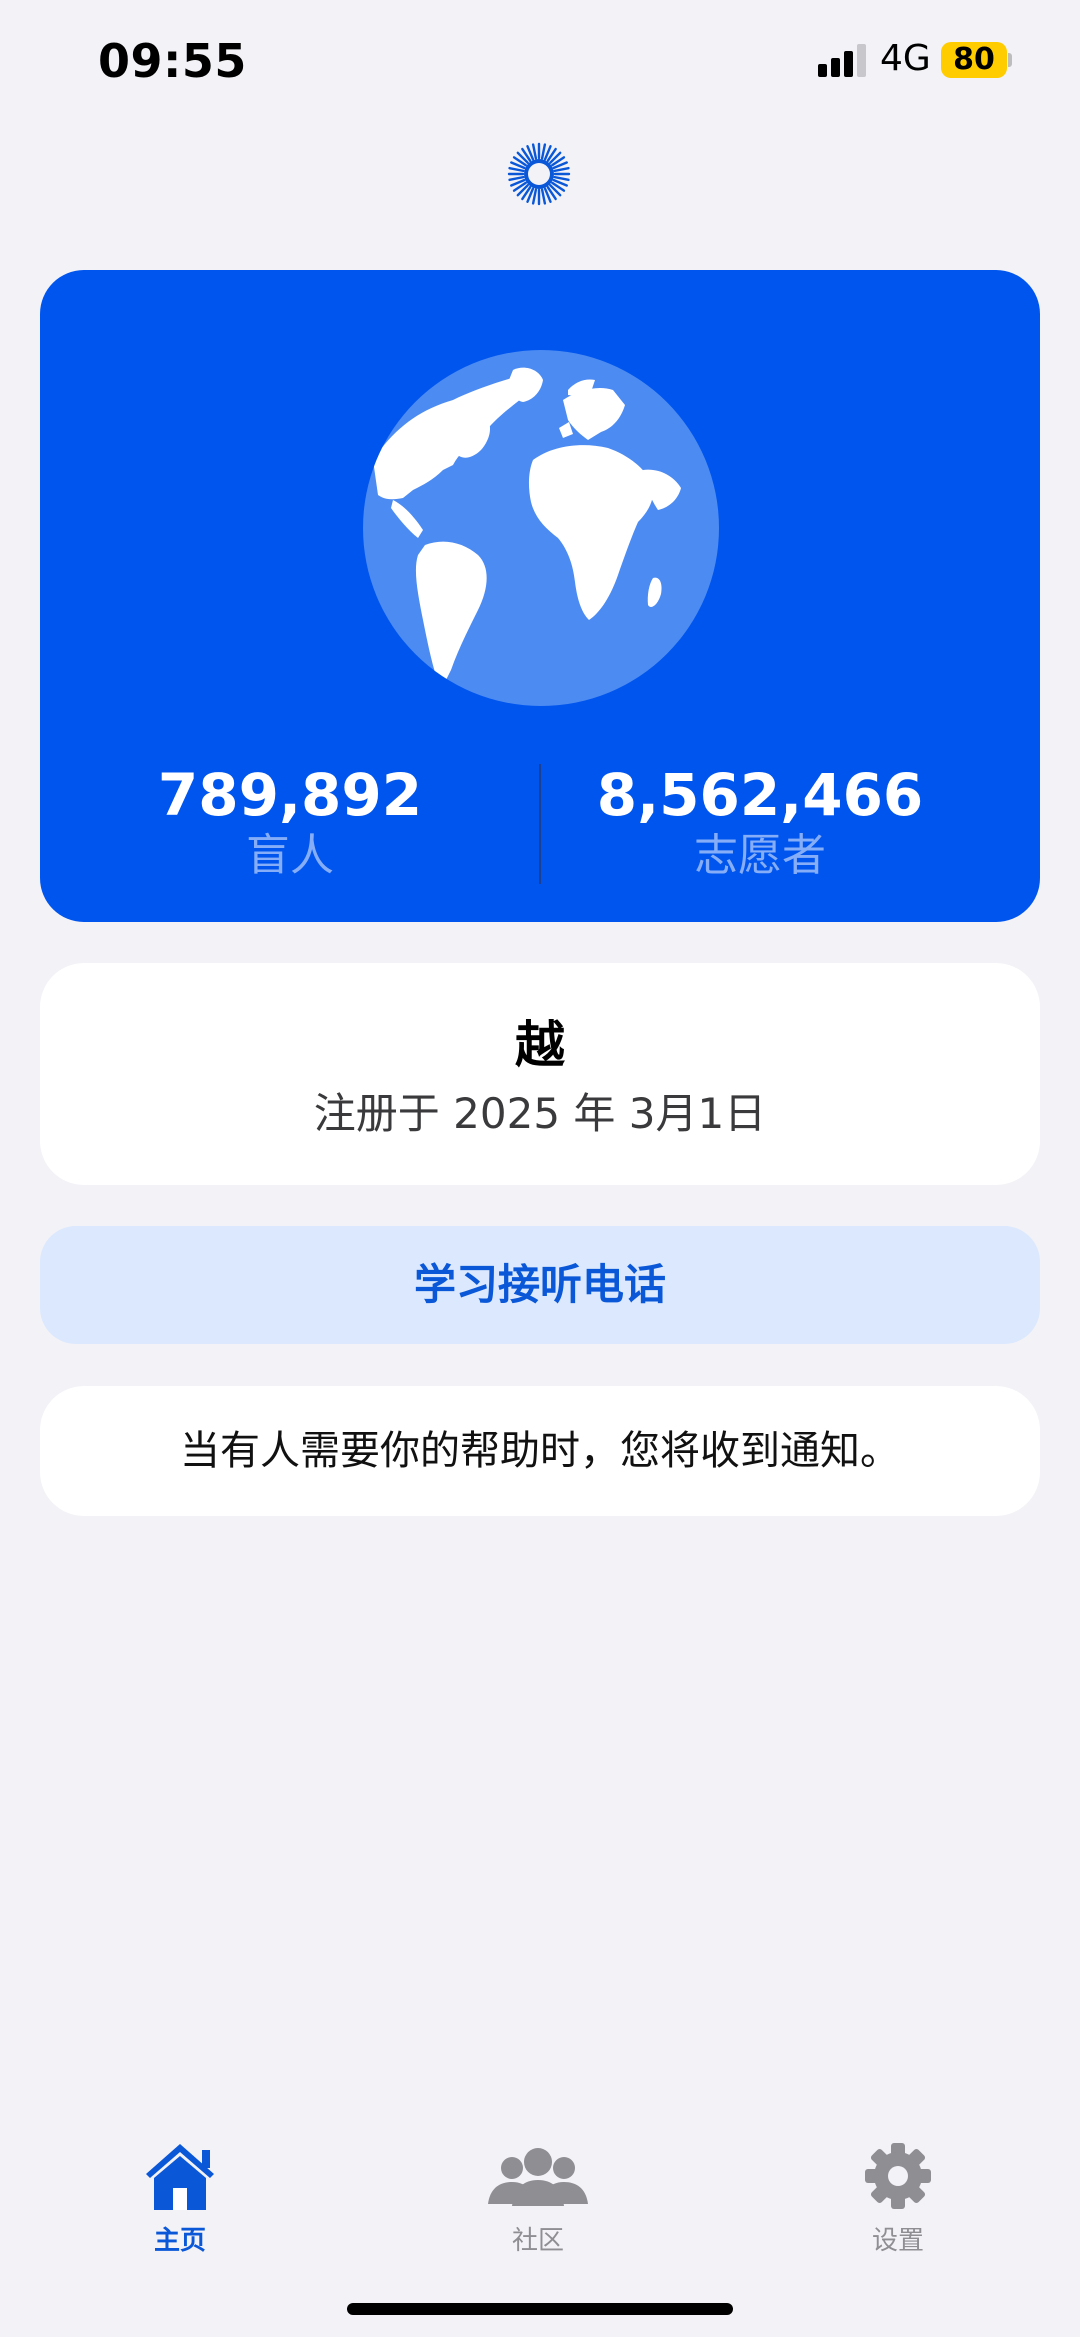 The width and height of the screenshot is (1080, 2337). I want to click on tab-settings: 设置, so click(898, 2198).